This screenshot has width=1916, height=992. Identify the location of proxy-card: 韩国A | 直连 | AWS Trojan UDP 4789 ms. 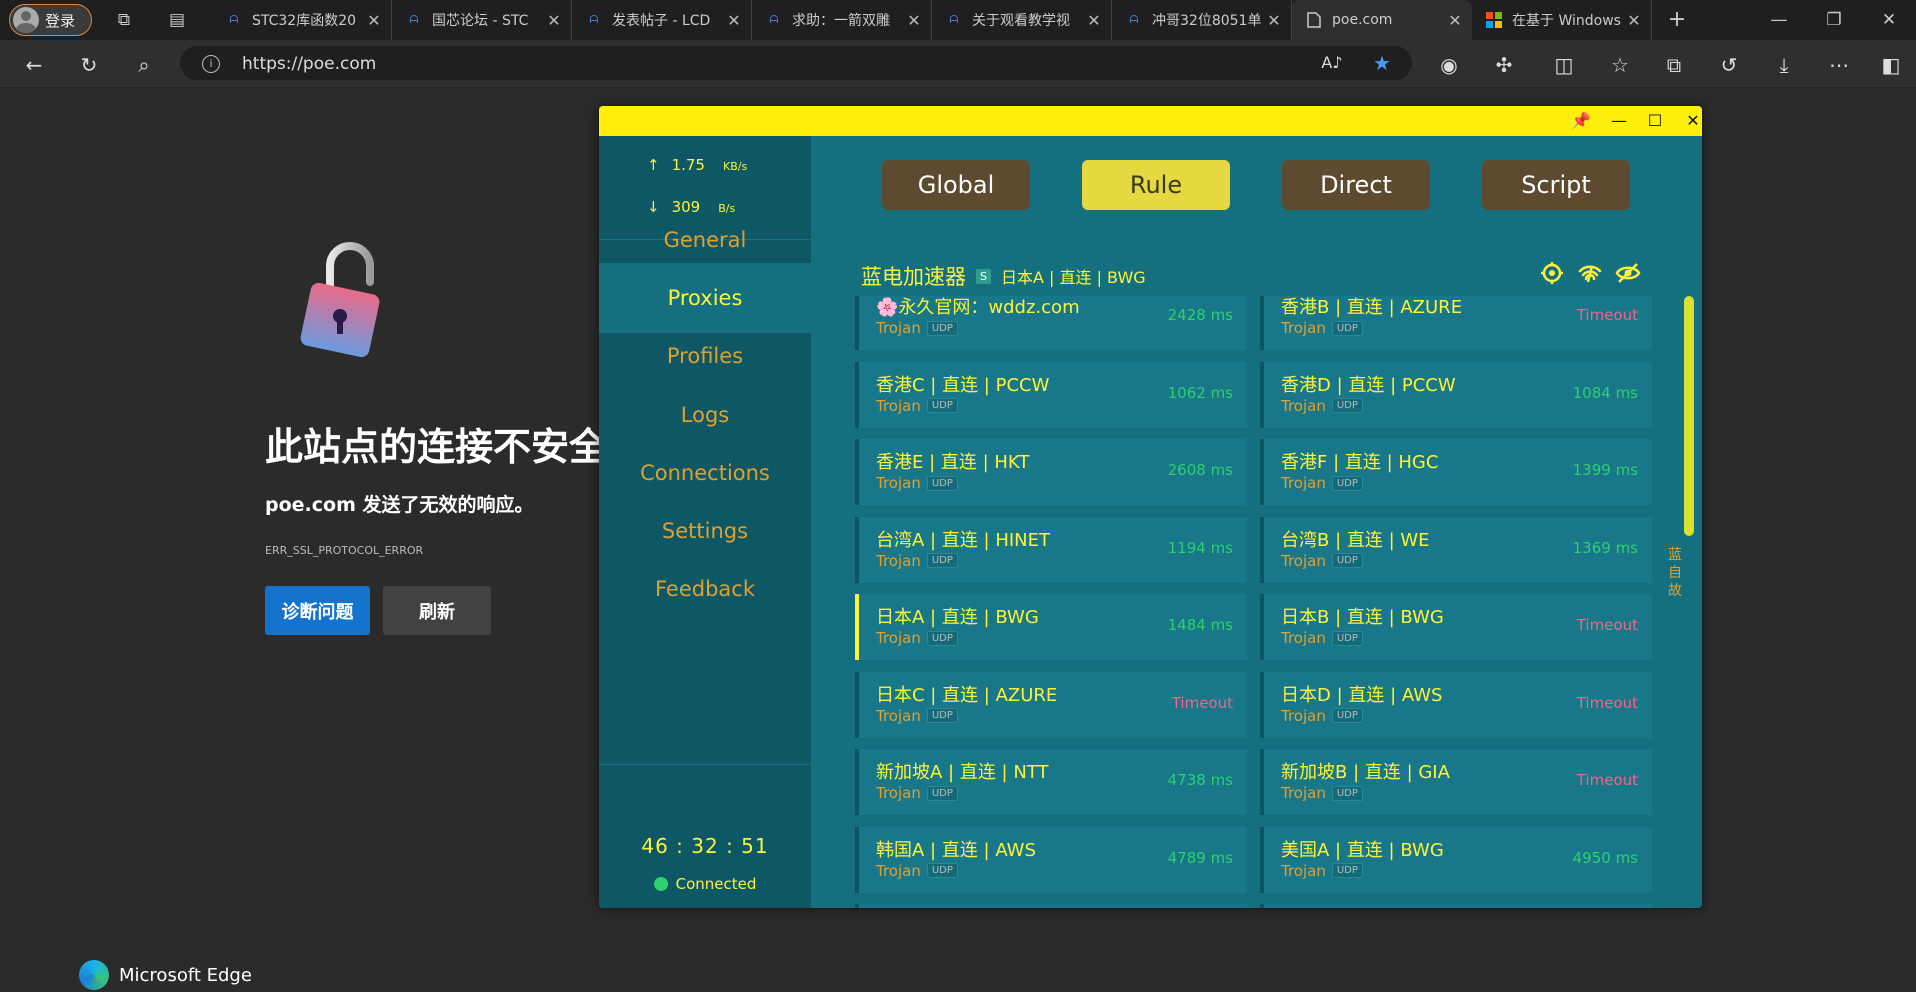
(1051, 859).